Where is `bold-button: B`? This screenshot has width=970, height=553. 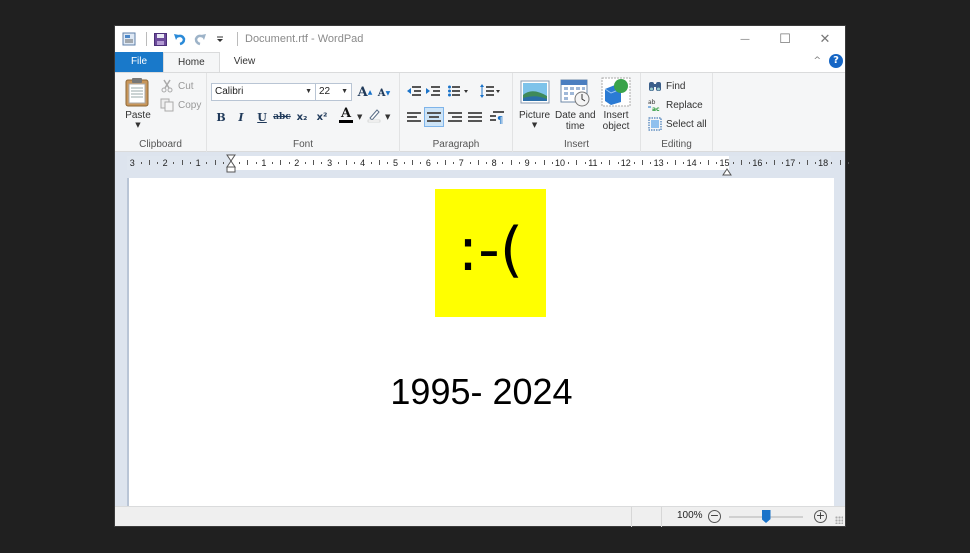 bold-button: B is located at coordinates (221, 117).